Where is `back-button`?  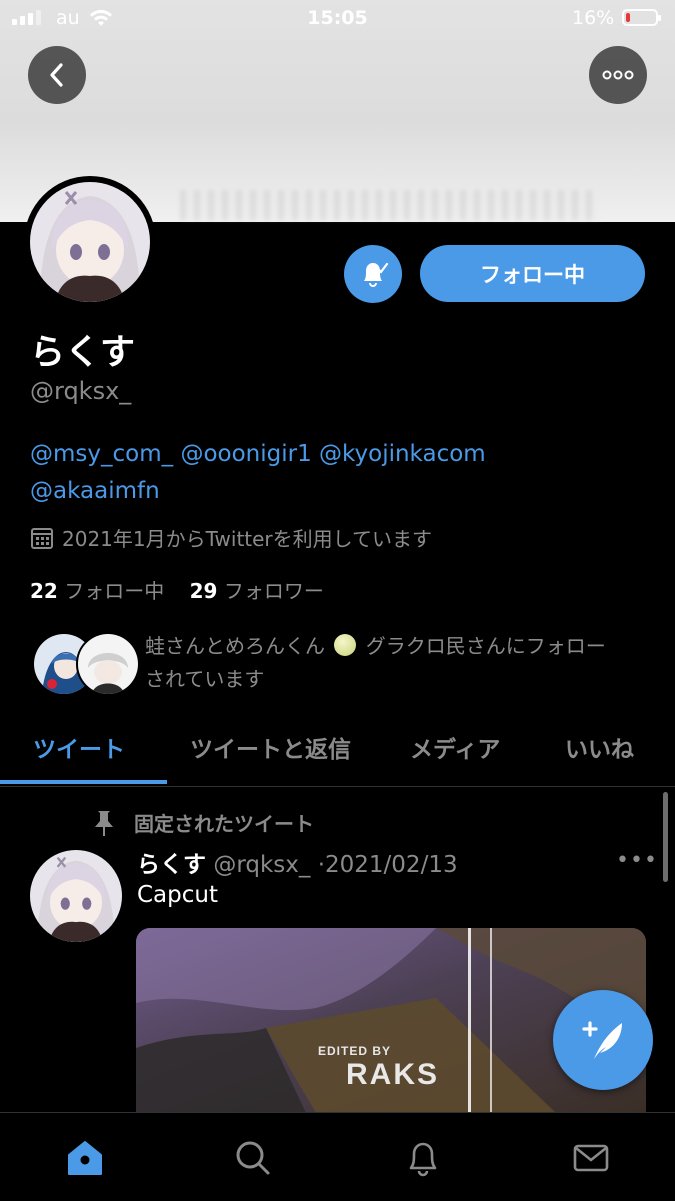 back-button is located at coordinates (57, 75).